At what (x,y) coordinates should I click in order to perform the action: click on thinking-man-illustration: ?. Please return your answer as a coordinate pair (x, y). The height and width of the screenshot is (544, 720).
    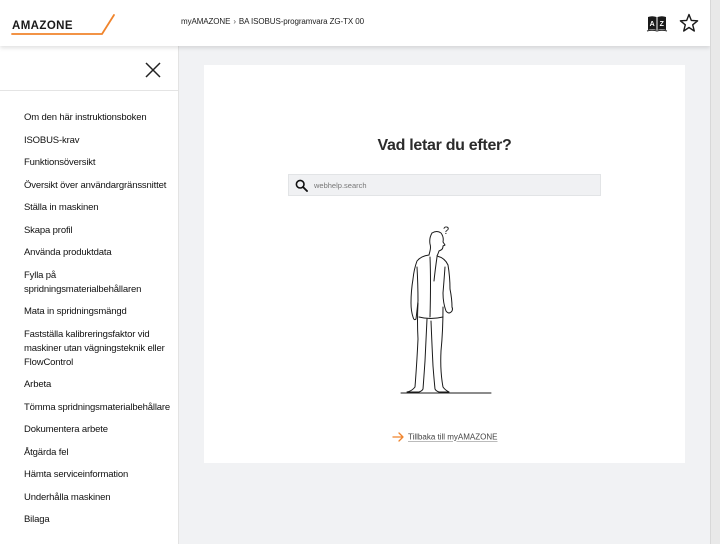
    Looking at the image, I should click on (447, 309).